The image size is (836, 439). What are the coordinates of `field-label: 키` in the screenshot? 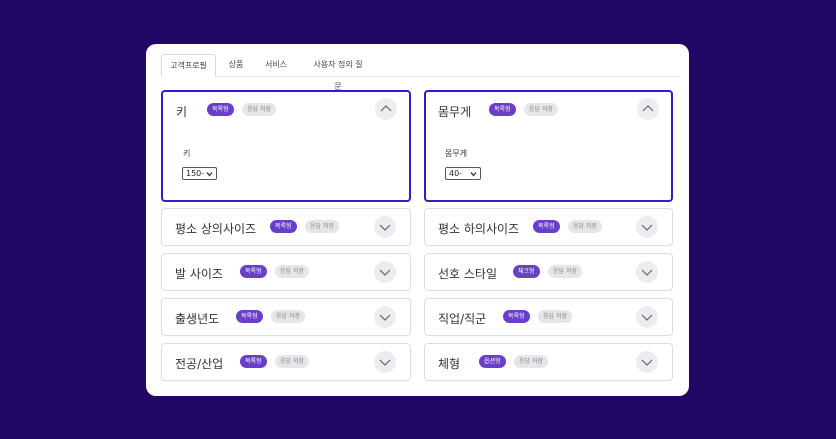 It's located at (187, 153).